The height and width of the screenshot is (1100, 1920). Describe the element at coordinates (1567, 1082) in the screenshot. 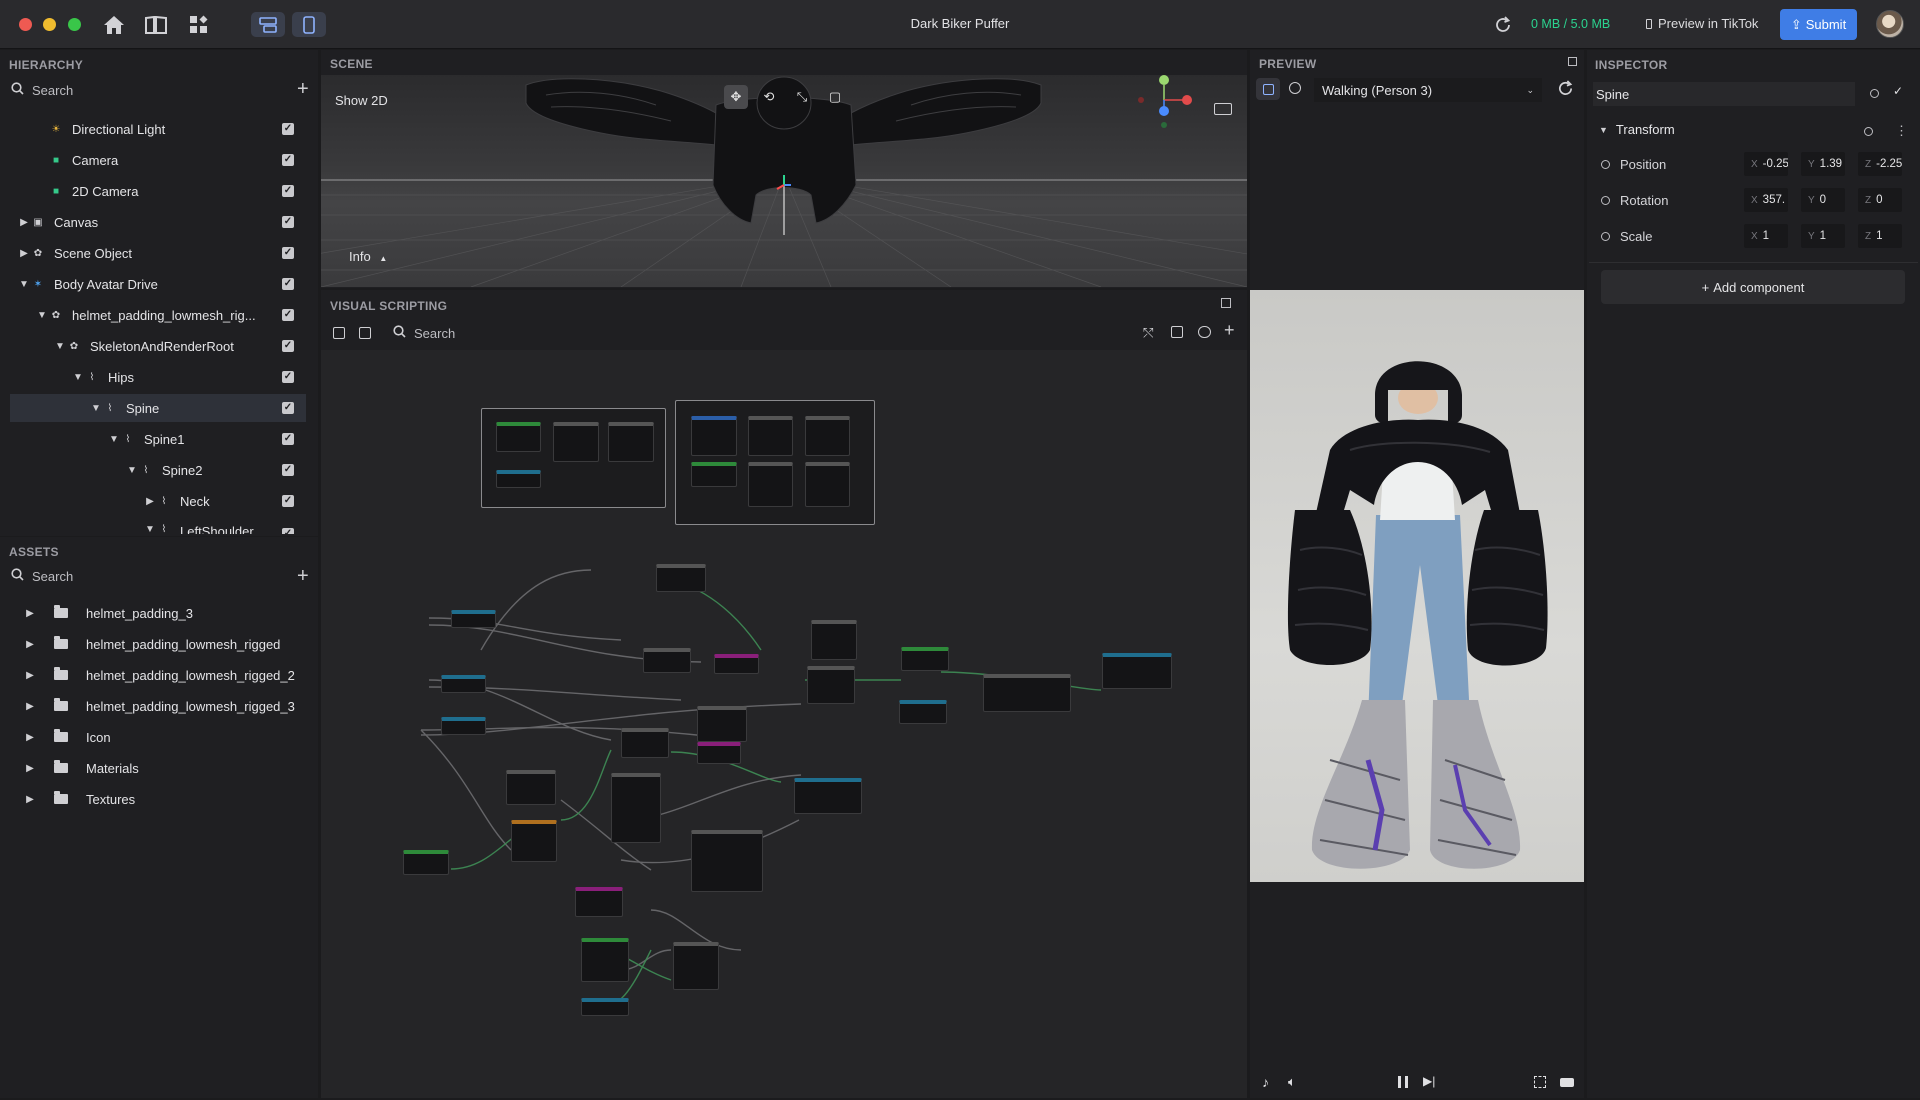

I see `record-icon` at that location.